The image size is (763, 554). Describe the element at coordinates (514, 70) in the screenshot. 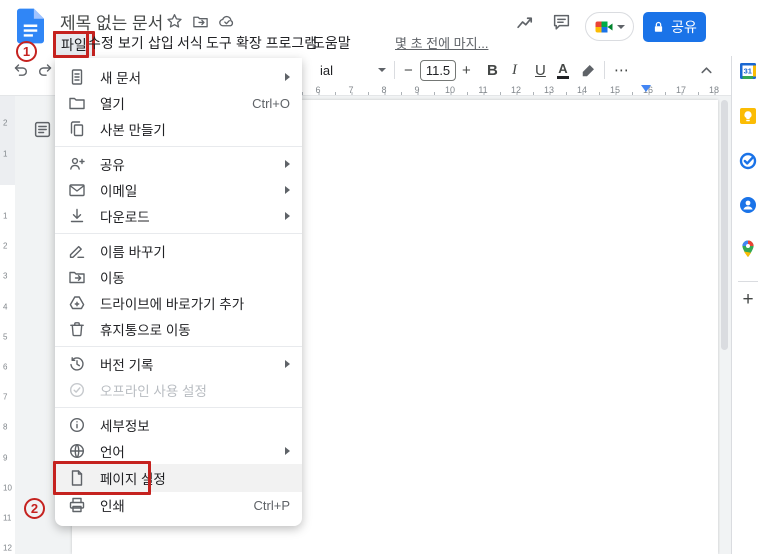

I see `italic-button: I` at that location.